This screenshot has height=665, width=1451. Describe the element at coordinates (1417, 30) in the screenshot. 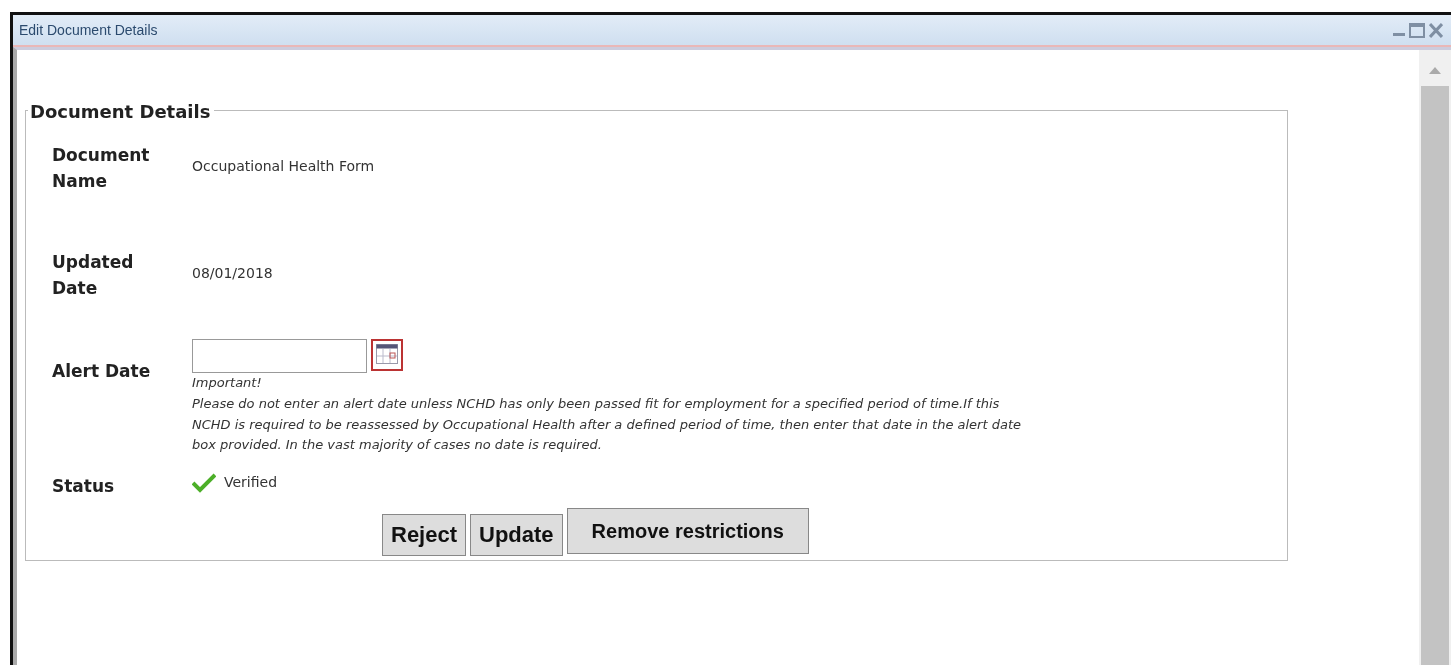

I see `maximize-icon` at that location.